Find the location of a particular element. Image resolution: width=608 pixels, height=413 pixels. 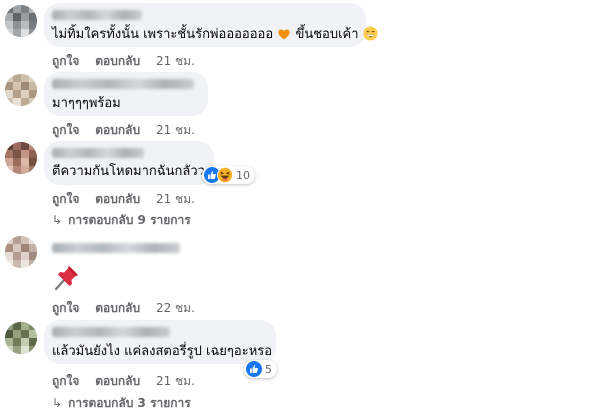

reaction-summary: 5 is located at coordinates (260, 369).